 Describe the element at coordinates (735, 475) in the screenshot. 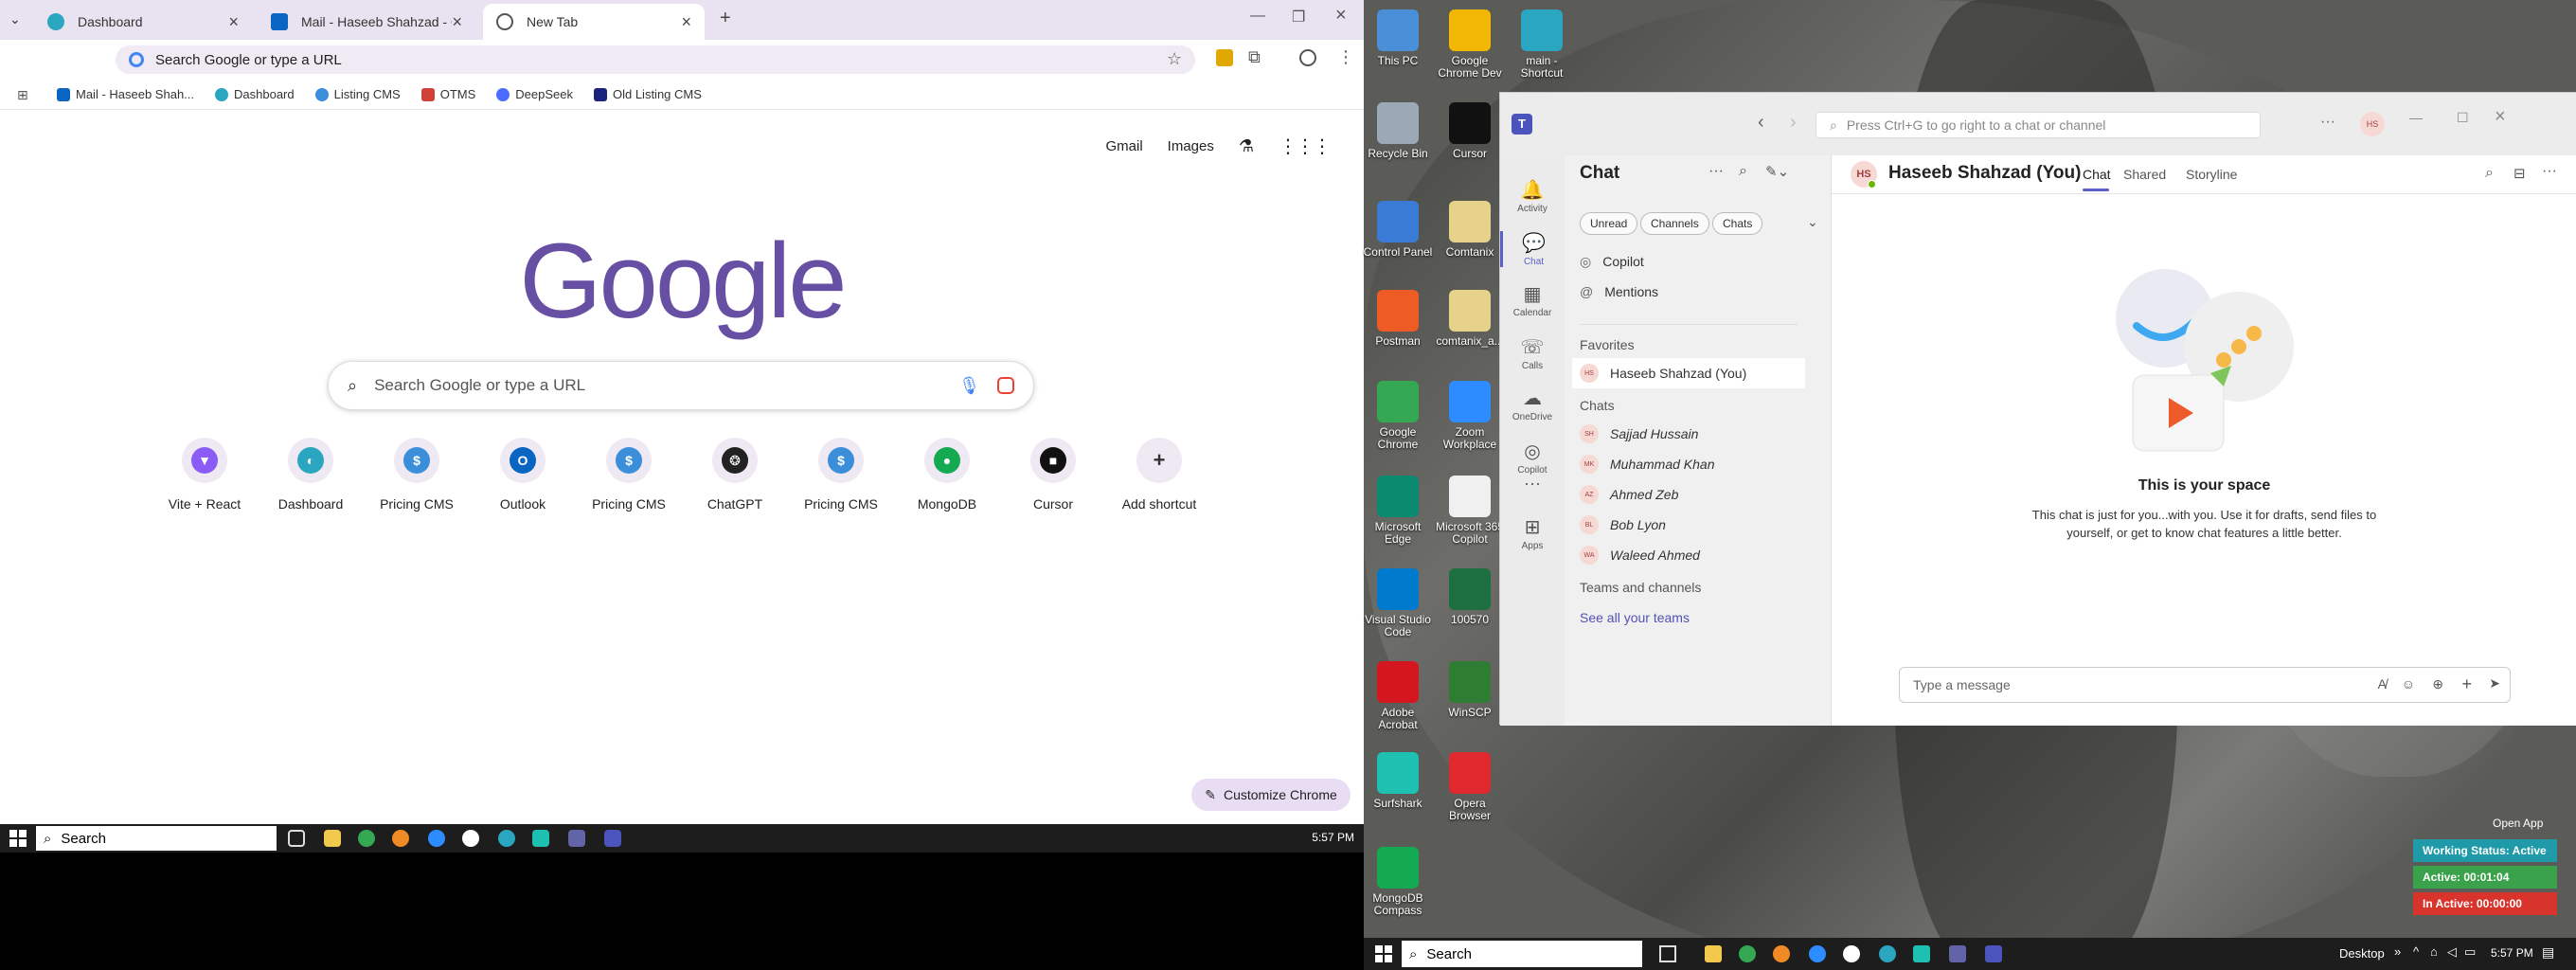

I see `shortcut-tile: ❂ ChatGPT` at that location.